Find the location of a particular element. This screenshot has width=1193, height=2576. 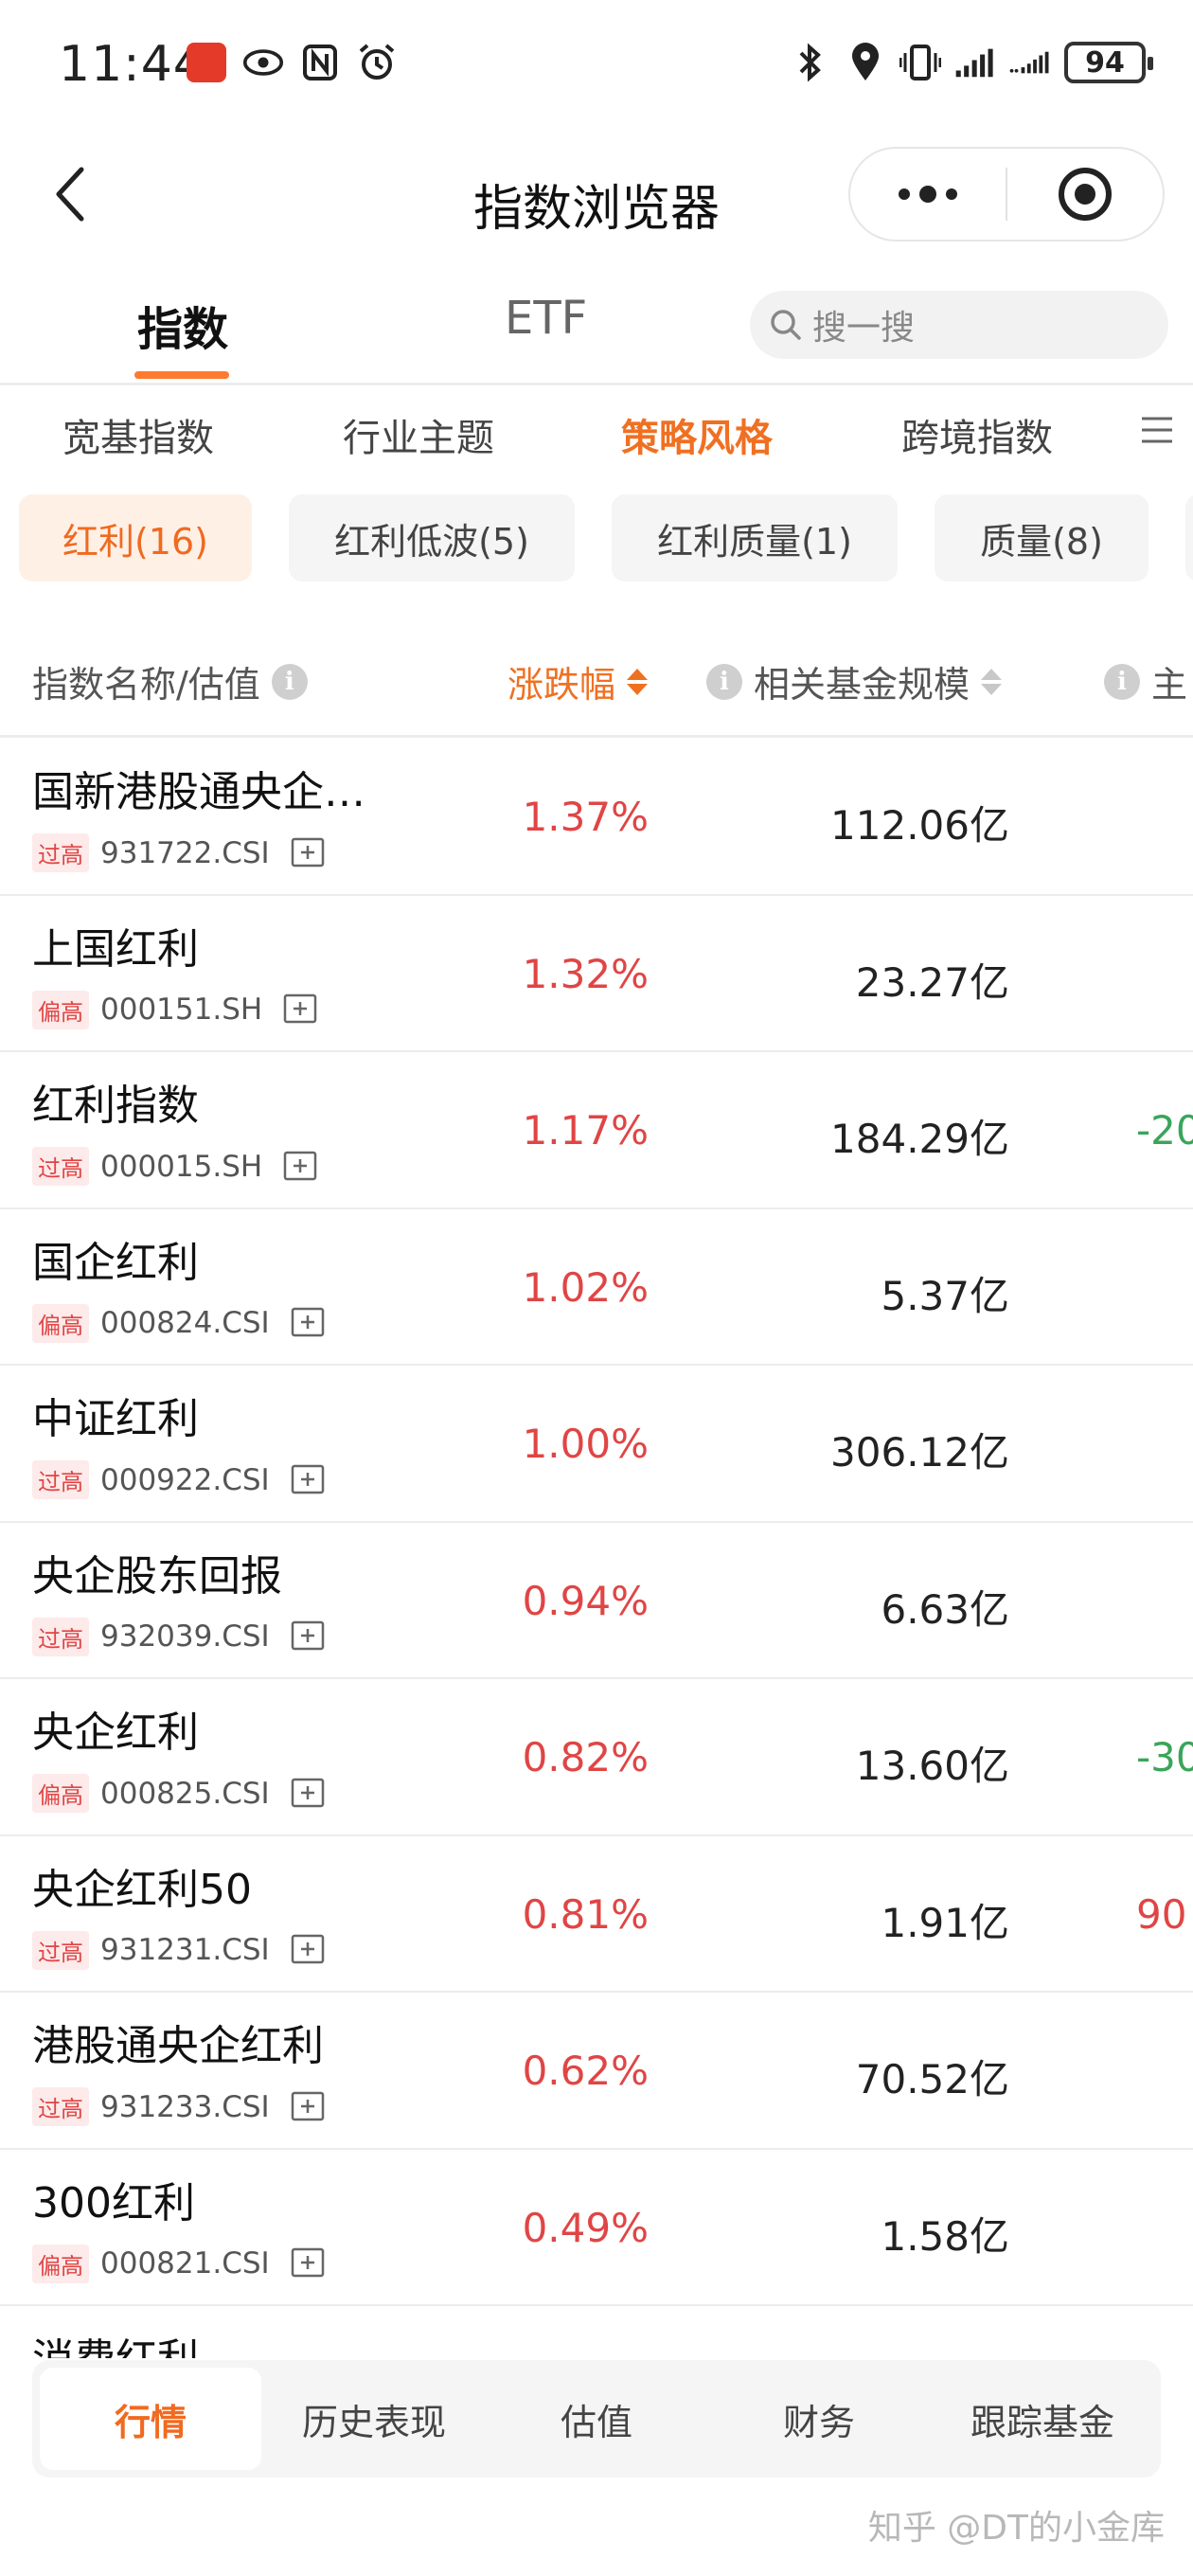

divider is located at coordinates (596, 736).